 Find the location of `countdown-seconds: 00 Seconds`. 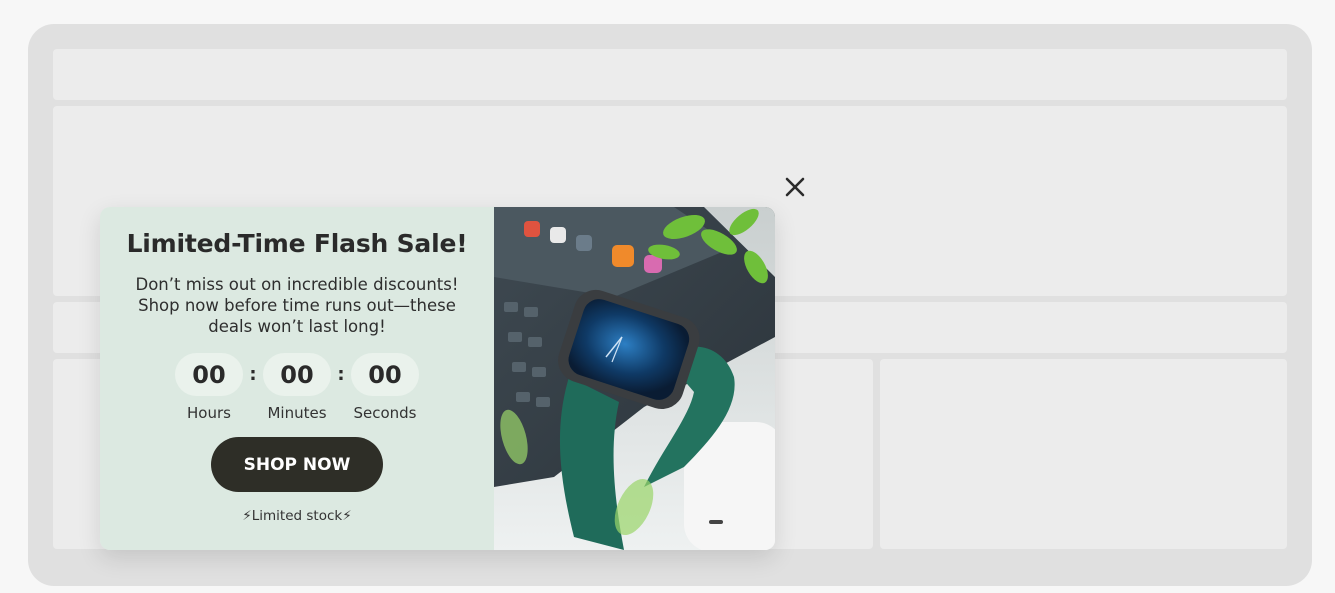

countdown-seconds: 00 Seconds is located at coordinates (385, 387).